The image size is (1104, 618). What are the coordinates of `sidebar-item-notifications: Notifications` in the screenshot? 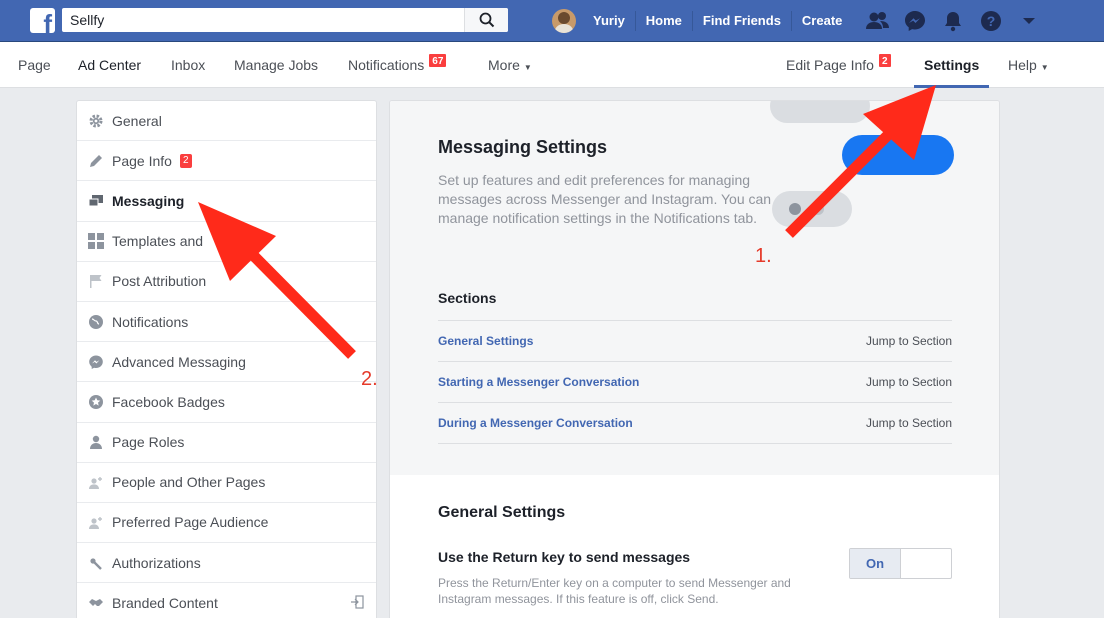 It's located at (226, 322).